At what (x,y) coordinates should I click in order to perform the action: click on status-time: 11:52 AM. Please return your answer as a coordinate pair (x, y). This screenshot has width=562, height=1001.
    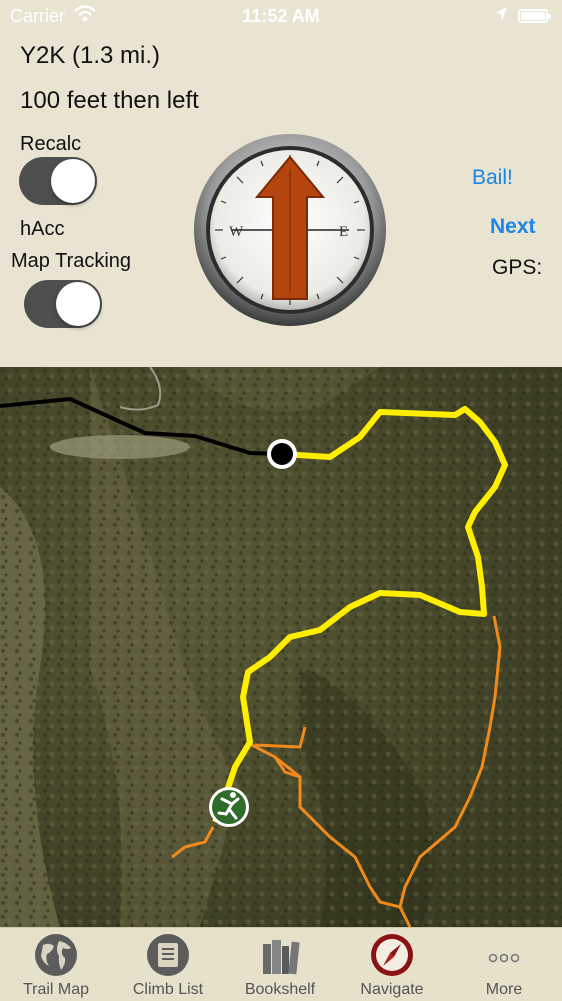
    Looking at the image, I should click on (281, 16).